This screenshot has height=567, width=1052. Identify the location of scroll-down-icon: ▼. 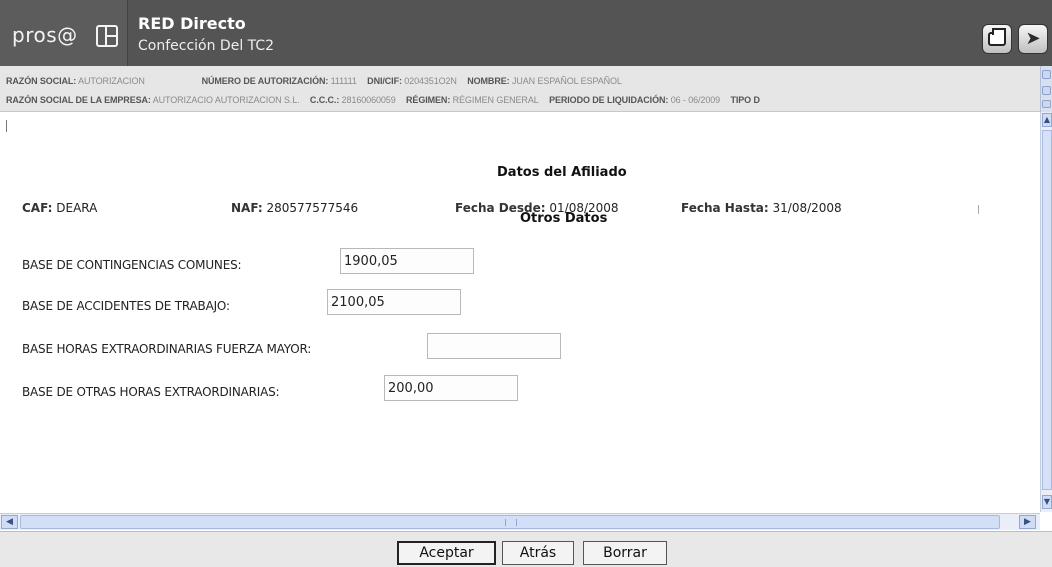
(1047, 502).